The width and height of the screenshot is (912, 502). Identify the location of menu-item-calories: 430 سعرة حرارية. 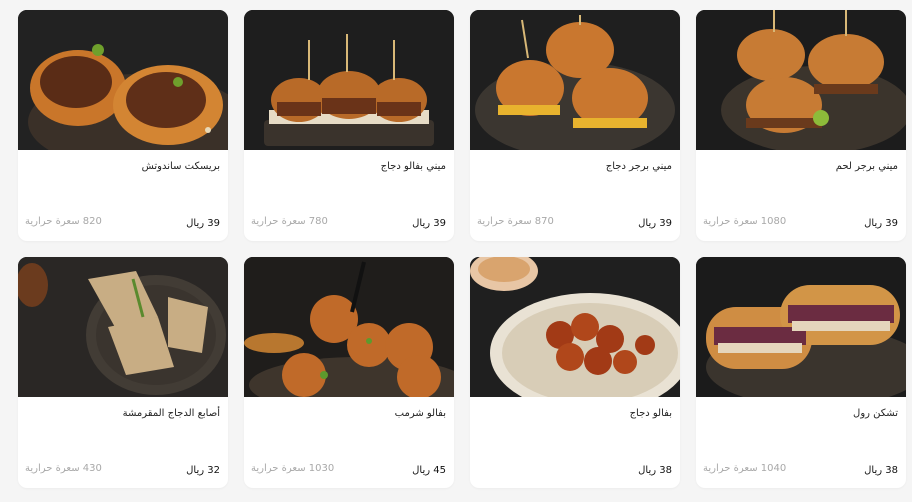
(63, 468).